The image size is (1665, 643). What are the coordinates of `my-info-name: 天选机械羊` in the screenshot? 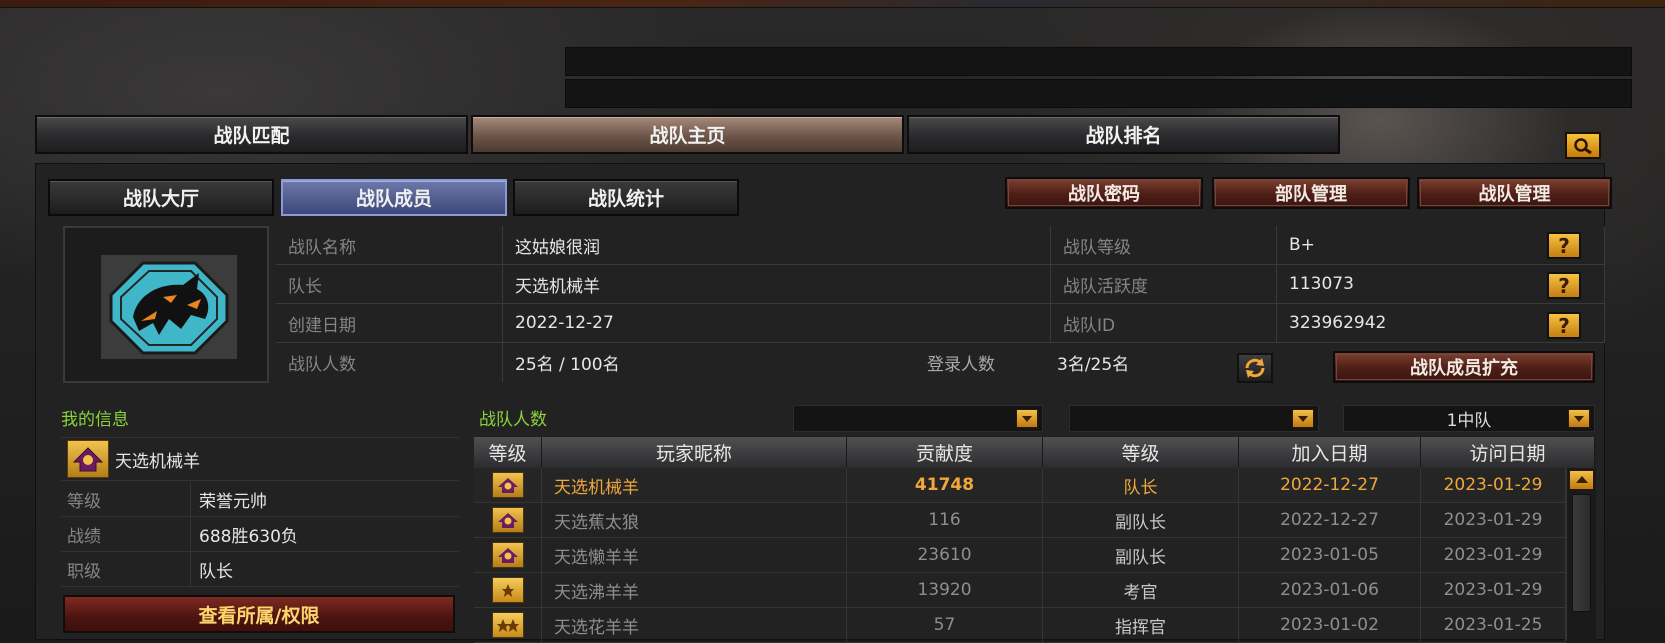 It's located at (157, 461).